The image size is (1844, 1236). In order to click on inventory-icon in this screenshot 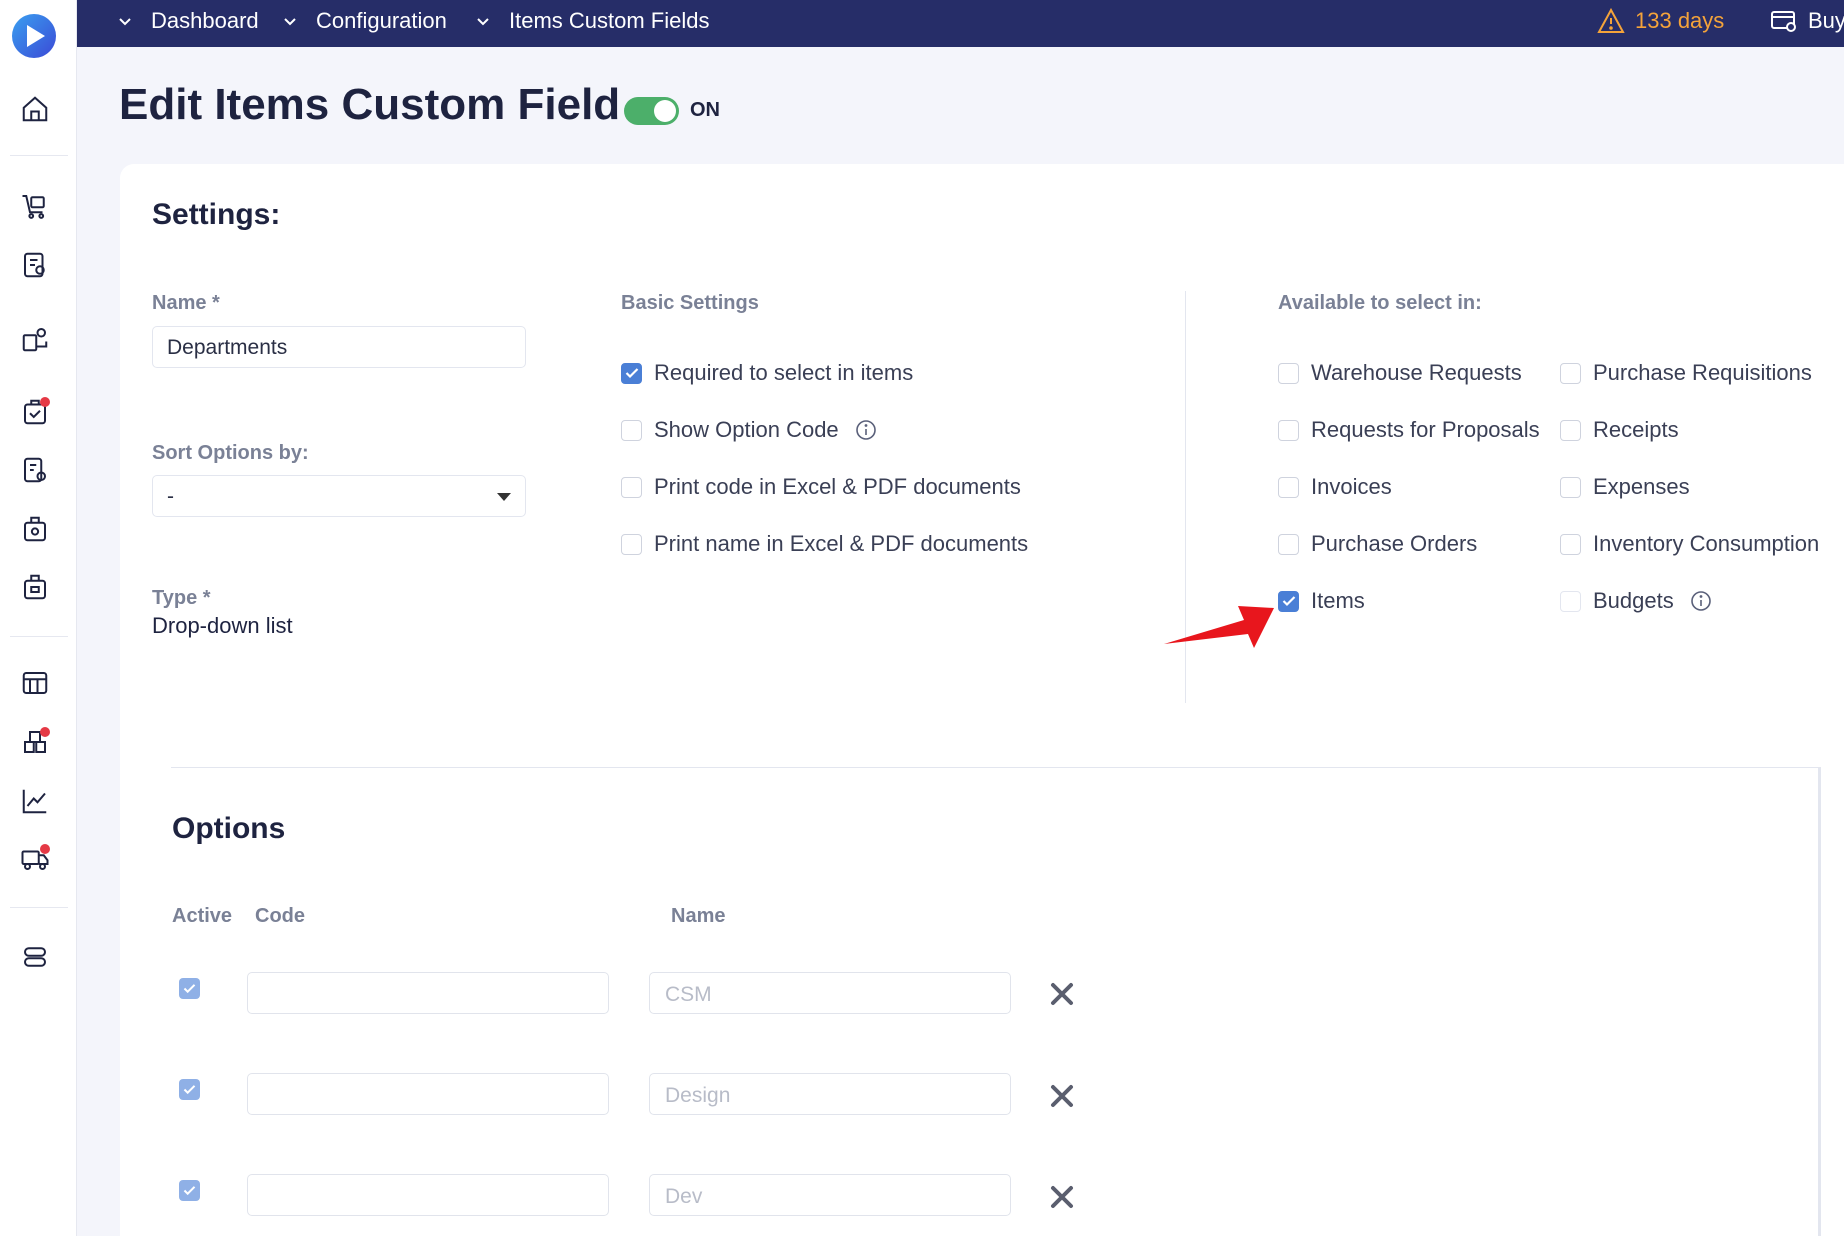, I will do `click(35, 742)`.